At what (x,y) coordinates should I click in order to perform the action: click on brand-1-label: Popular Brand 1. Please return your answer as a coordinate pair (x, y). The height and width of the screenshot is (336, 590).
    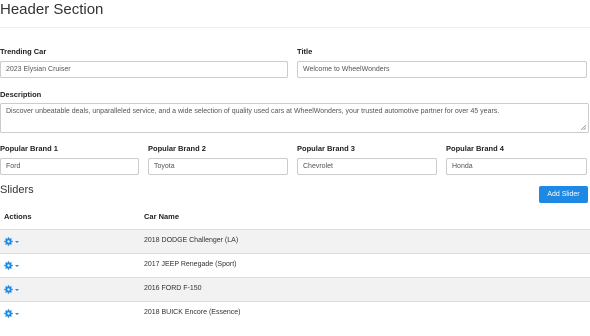
    Looking at the image, I should click on (29, 148).